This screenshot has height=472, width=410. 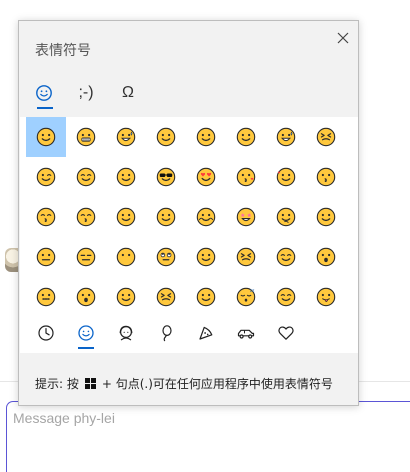 I want to click on sleepy-face-icon, so click(x=126, y=297).